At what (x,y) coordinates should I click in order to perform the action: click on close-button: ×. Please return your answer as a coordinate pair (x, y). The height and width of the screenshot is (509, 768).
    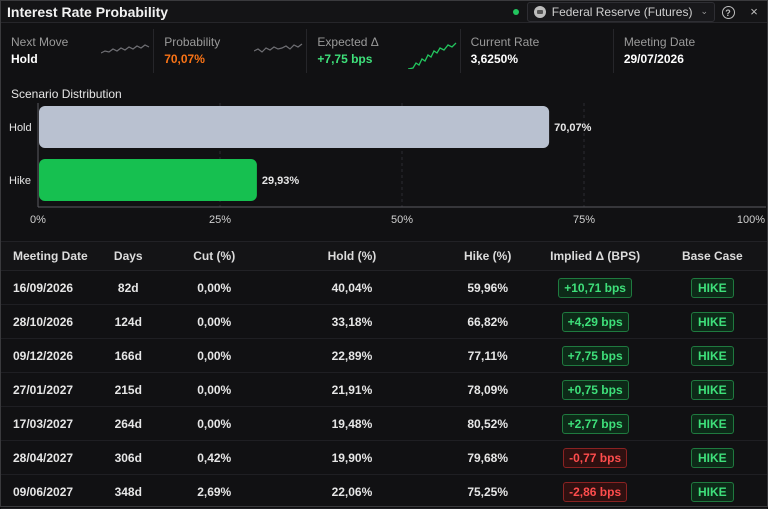
    Looking at the image, I should click on (754, 11).